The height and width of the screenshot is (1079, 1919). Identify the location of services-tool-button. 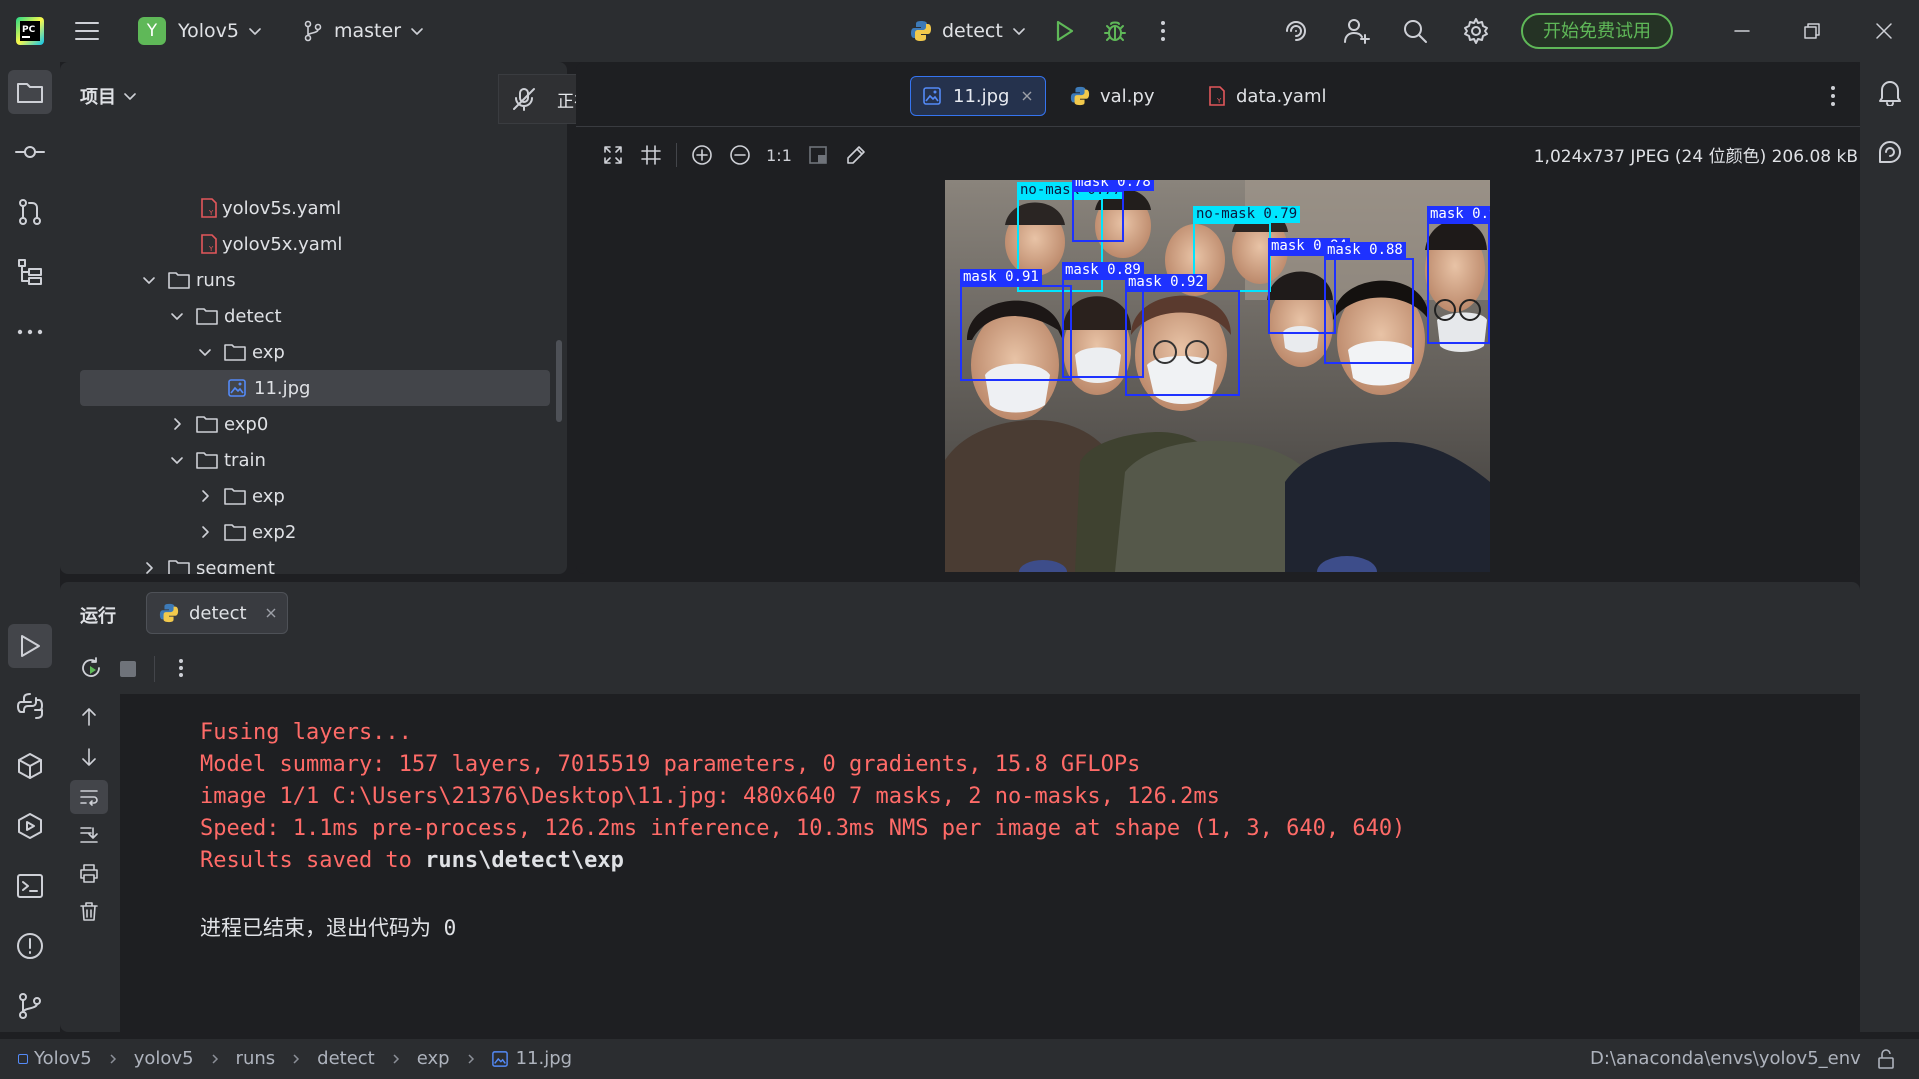
(30, 826).